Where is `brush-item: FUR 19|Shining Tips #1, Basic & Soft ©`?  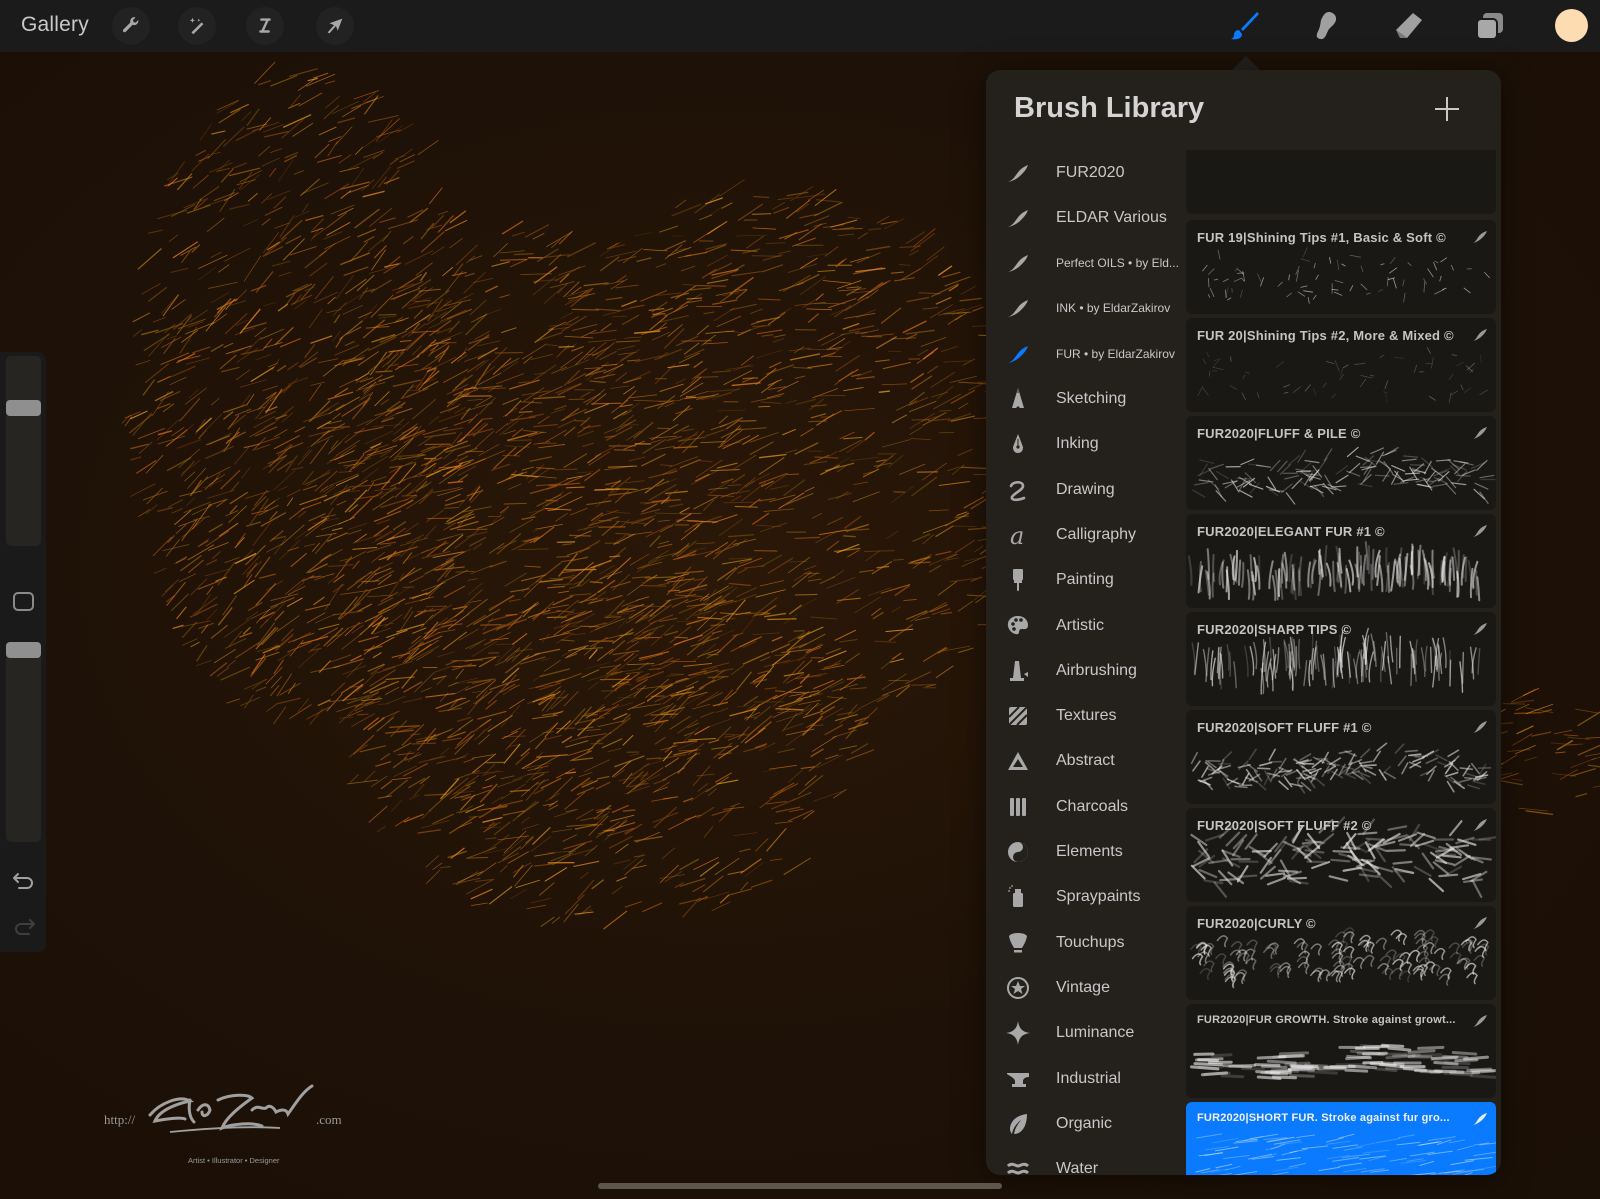 brush-item: FUR 19|Shining Tips #1, Basic & Soft © is located at coordinates (1341, 267).